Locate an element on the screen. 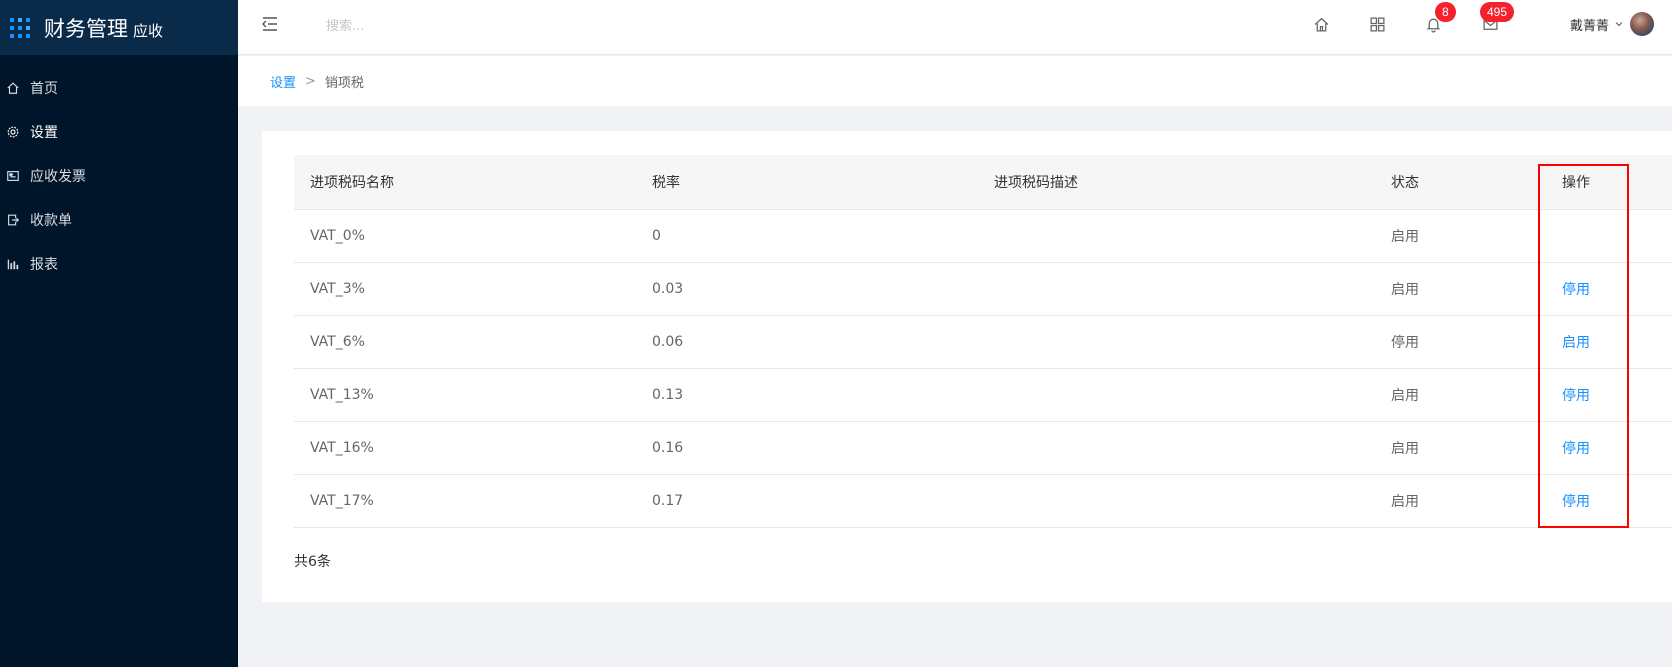 This screenshot has height=667, width=1672. cell-name: VAT_13% is located at coordinates (465, 395).